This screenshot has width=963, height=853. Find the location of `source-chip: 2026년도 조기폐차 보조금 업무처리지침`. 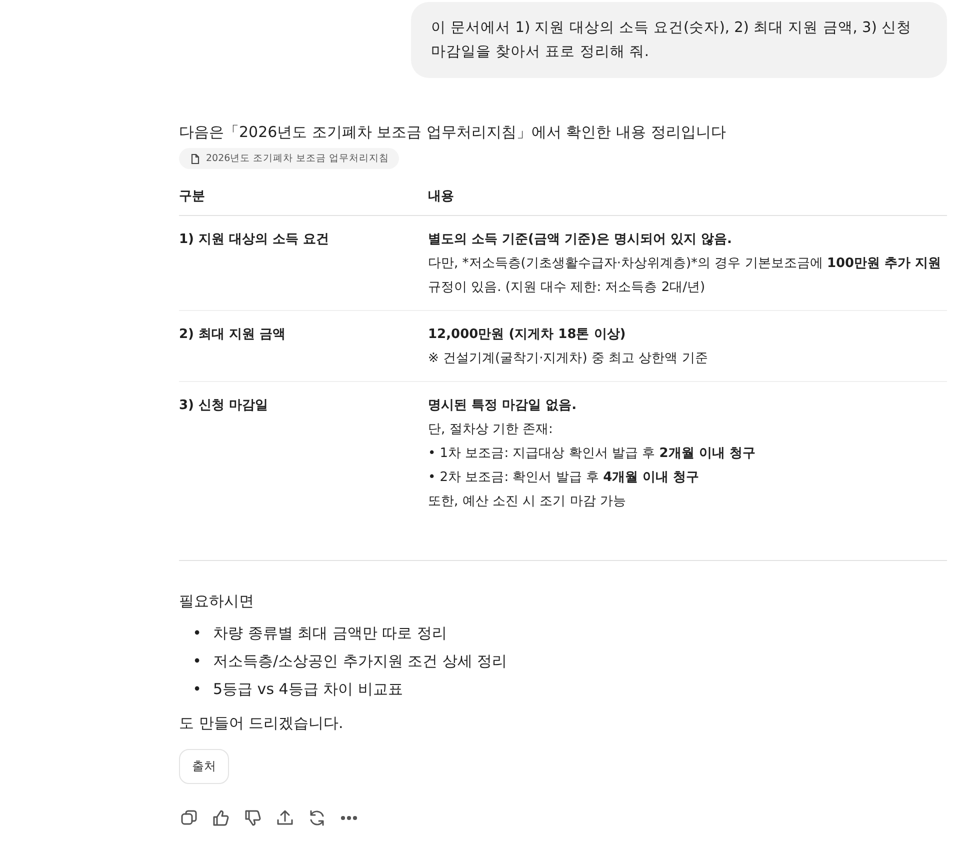

source-chip: 2026년도 조기폐차 보조금 업무처리지침 is located at coordinates (289, 158).